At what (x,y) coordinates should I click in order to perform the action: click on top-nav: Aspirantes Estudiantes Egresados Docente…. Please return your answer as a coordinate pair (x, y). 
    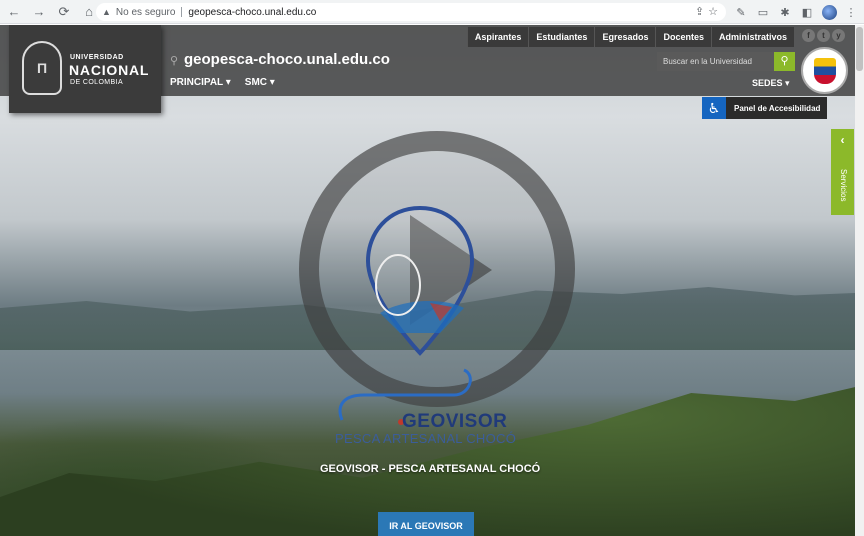
    Looking at the image, I should click on (630, 37).